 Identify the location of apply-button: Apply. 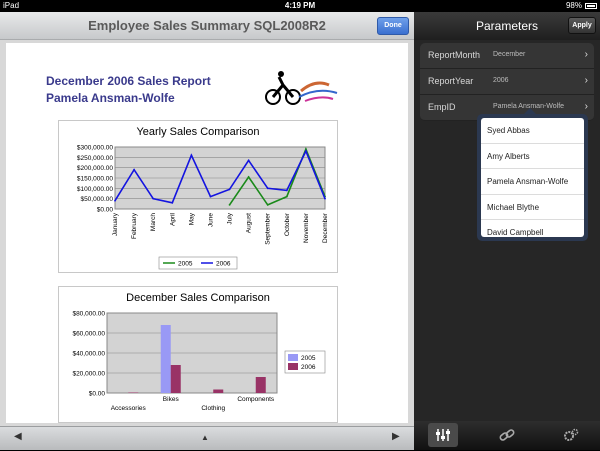
(582, 25).